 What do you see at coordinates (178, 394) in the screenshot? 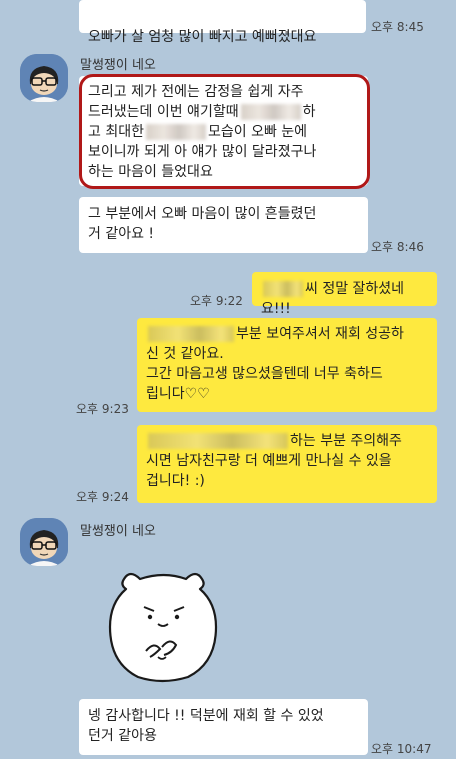
I see `message-line: 립니다♡♡` at bounding box center [178, 394].